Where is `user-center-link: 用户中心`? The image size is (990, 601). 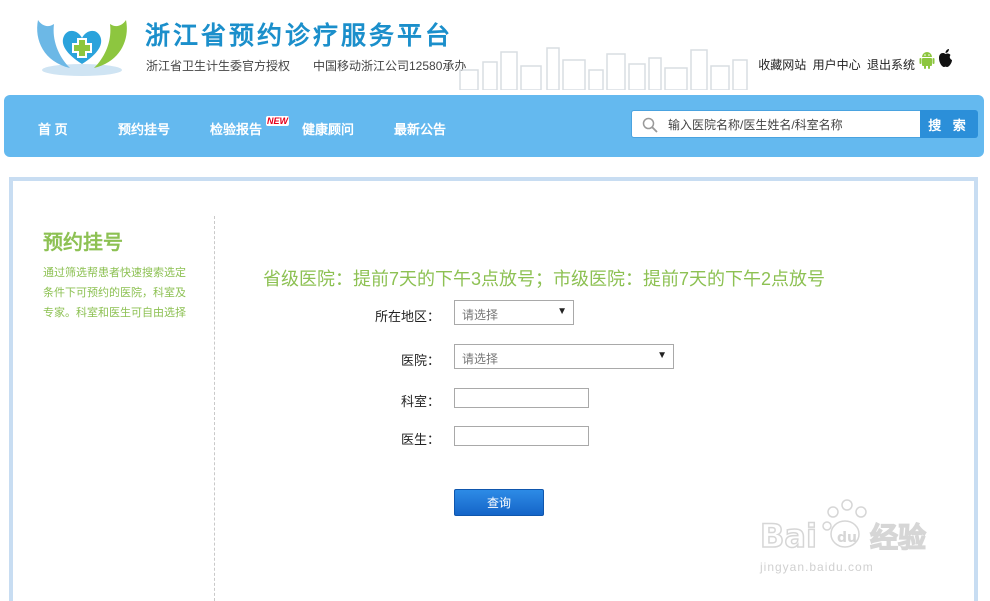
user-center-link: 用户中心 is located at coordinates (837, 65).